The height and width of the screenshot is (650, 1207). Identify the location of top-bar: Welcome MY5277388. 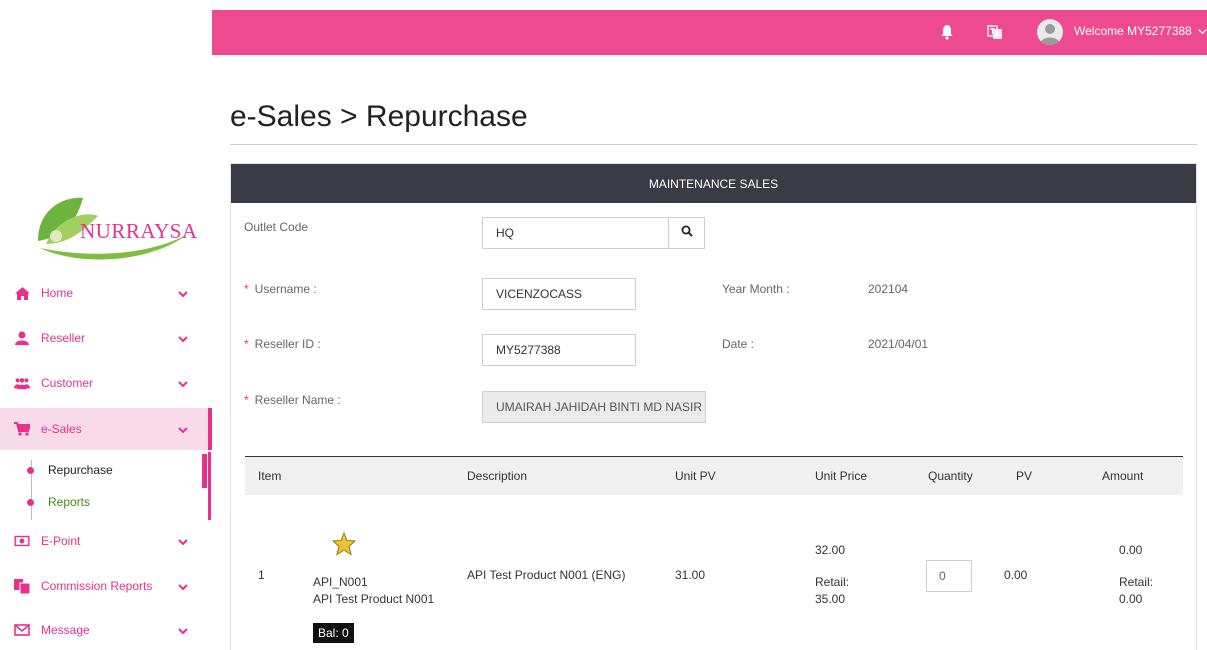
(709, 32).